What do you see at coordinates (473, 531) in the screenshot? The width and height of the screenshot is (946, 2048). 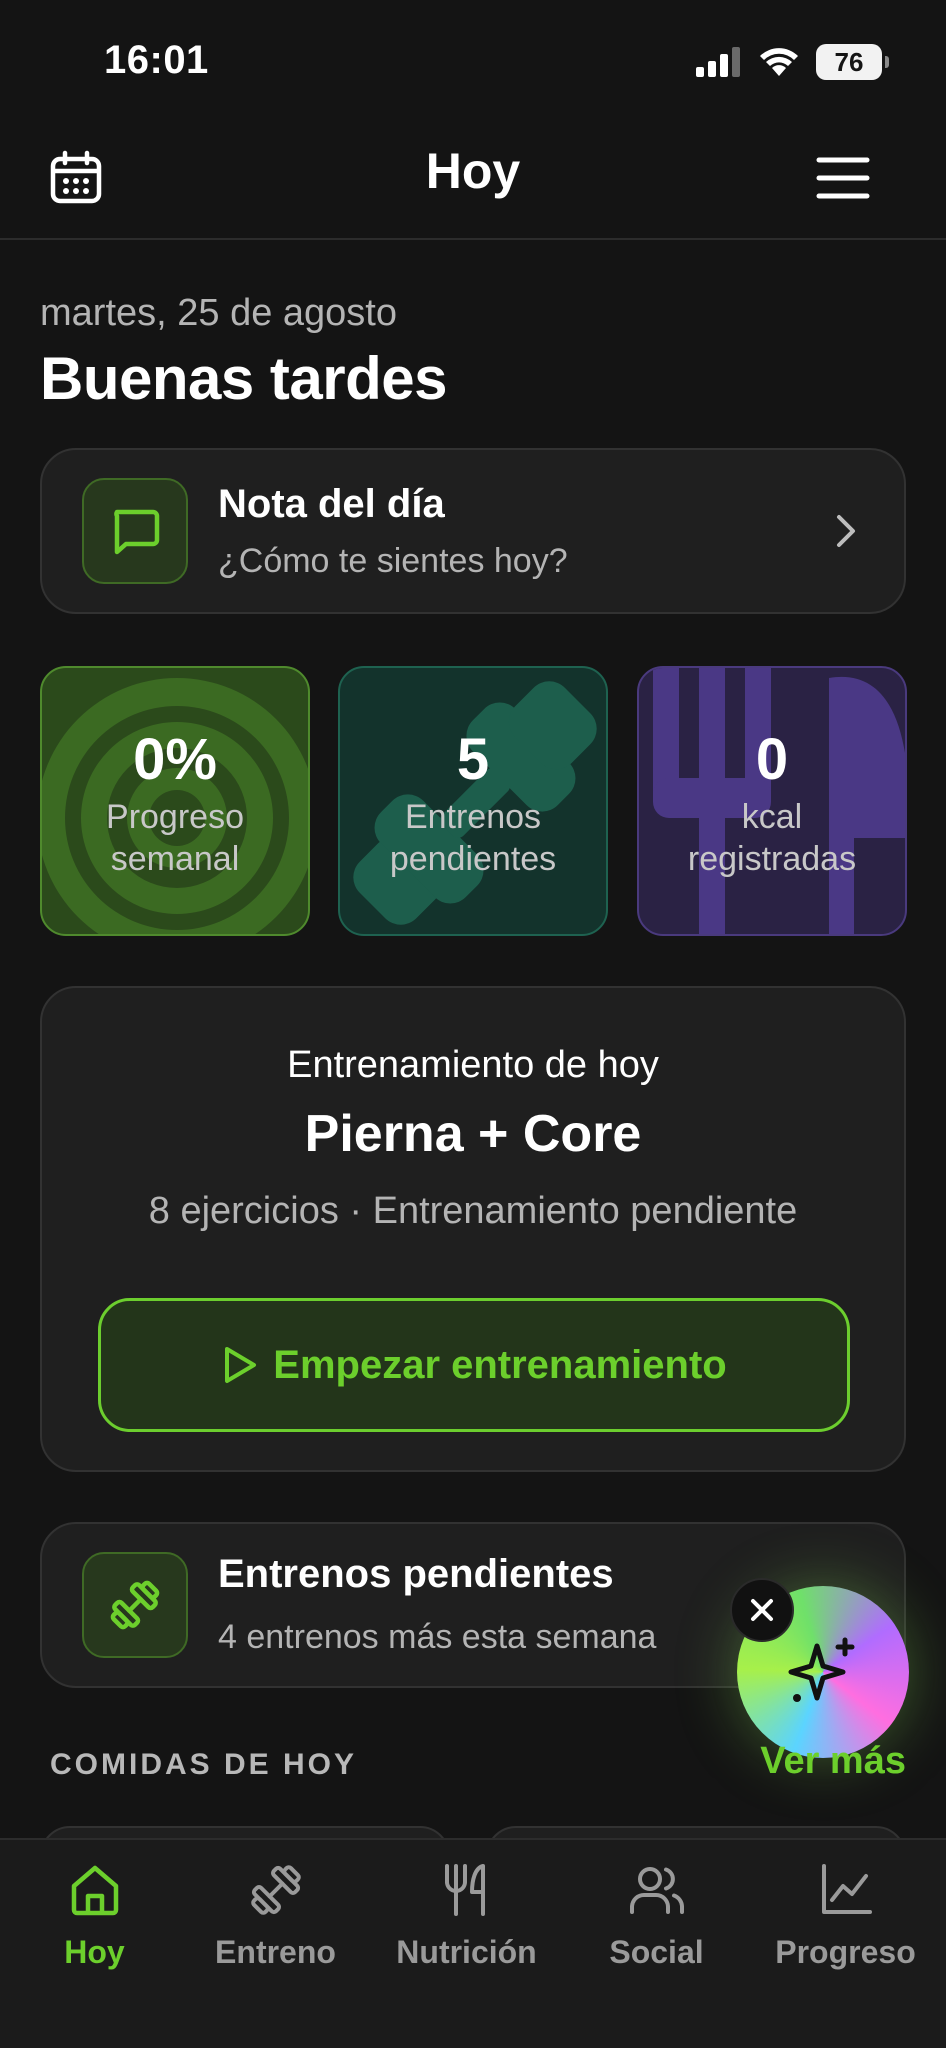 I see `note-of-the-day-card: Nota del día ¿Cómo te sientes hoy?` at bounding box center [473, 531].